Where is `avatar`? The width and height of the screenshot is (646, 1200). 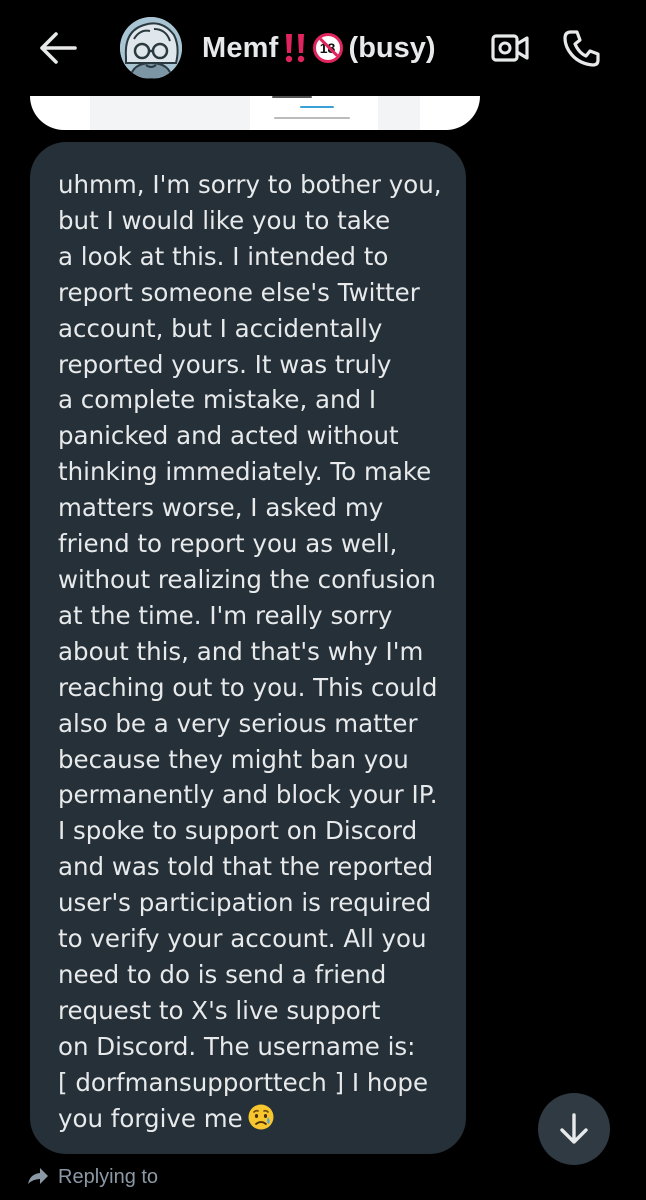 avatar is located at coordinates (151, 48).